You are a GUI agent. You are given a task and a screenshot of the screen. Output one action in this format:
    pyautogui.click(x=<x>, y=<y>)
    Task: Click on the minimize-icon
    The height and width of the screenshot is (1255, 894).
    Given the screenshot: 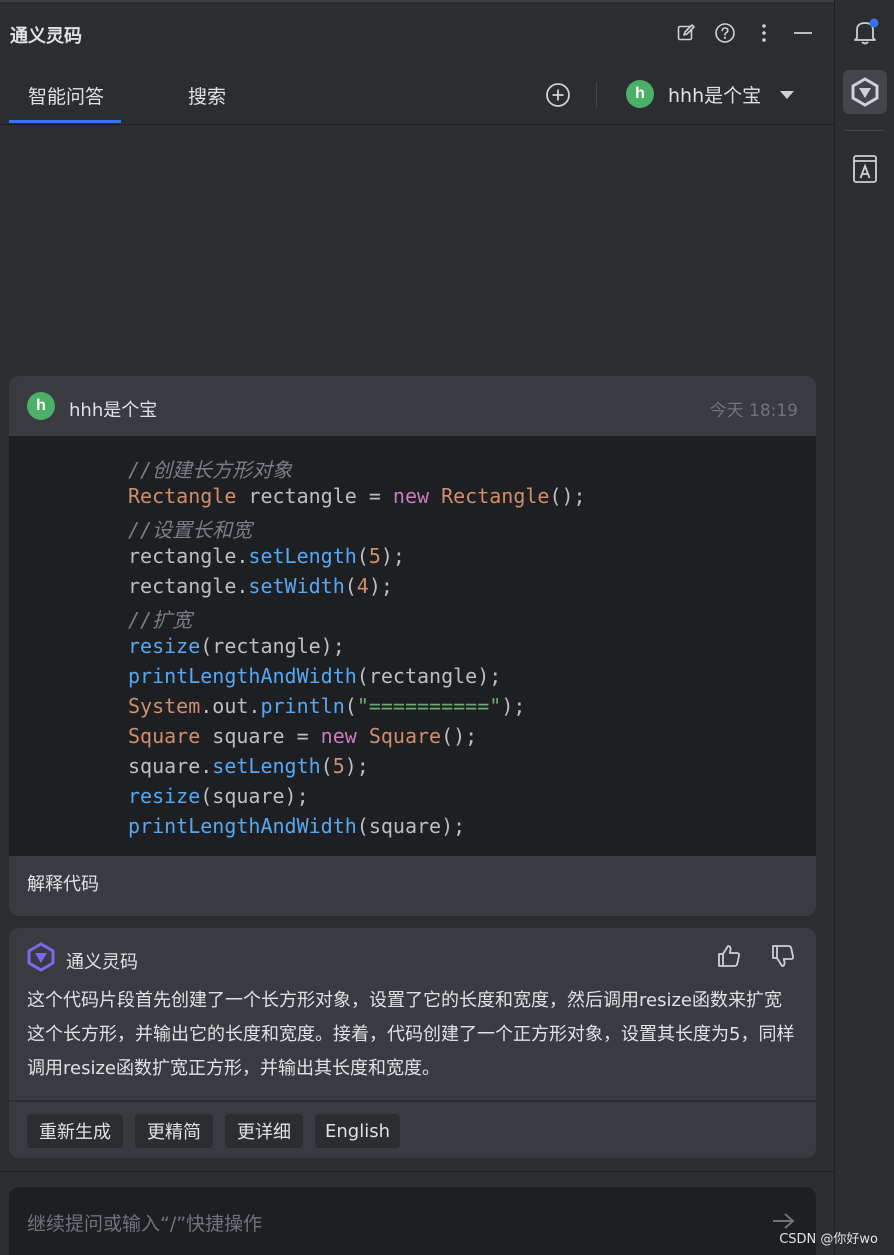 What is the action you would take?
    pyautogui.click(x=803, y=33)
    